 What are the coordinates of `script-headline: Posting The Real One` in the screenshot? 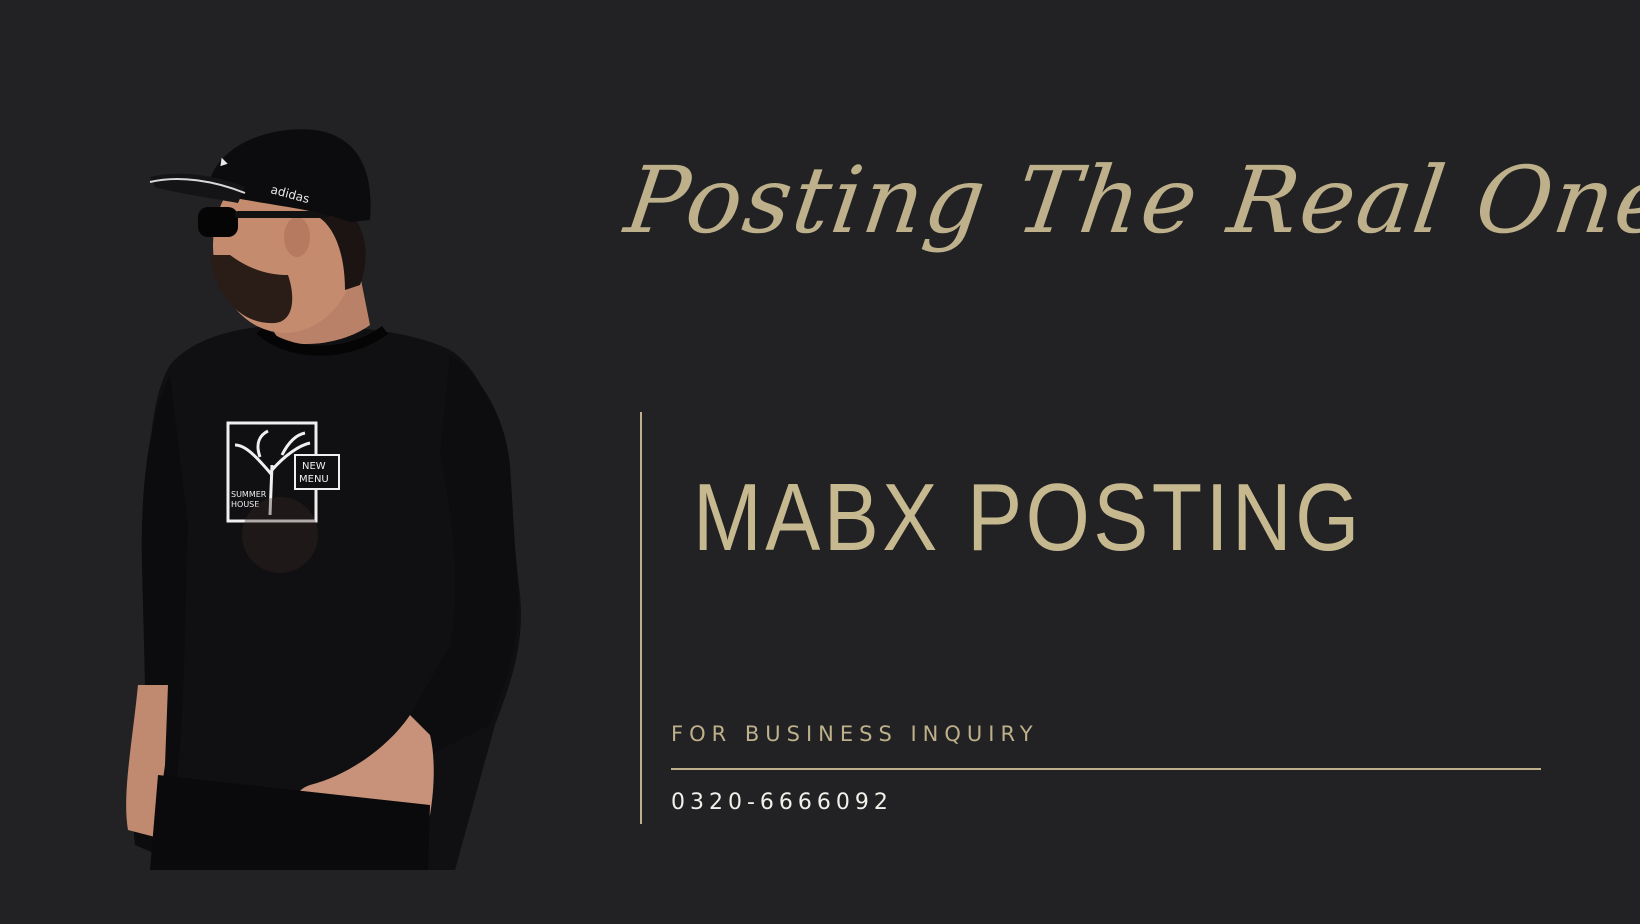 It's located at (1129, 200).